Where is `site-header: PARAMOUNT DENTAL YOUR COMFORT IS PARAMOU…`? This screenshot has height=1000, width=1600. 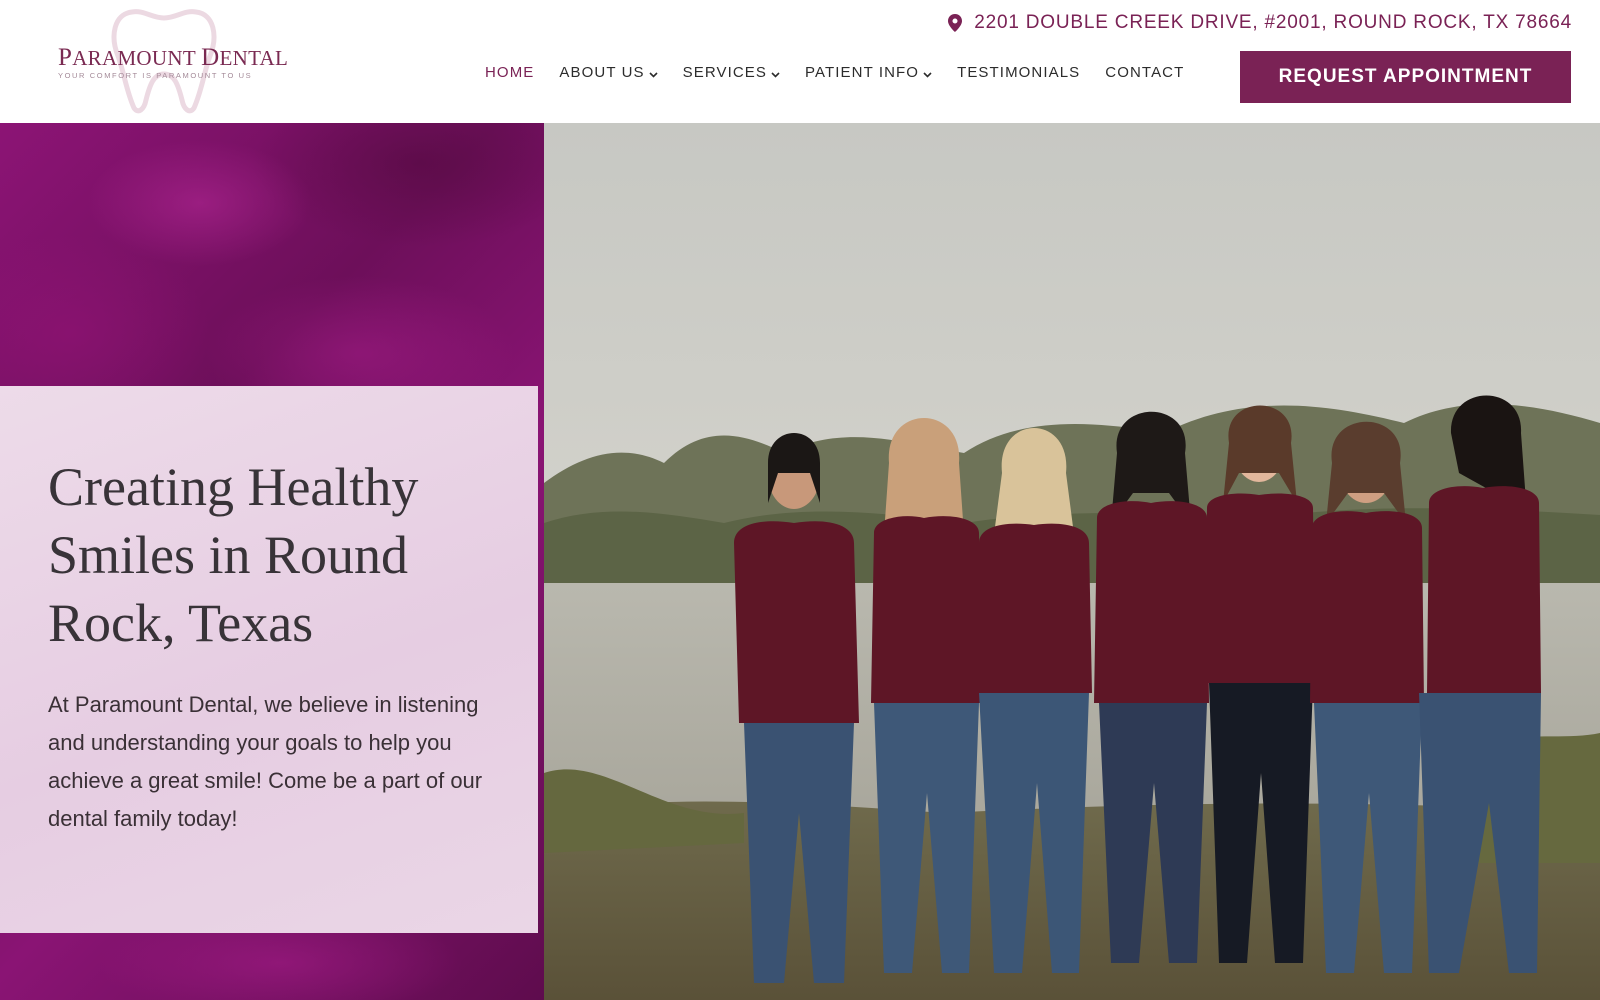 site-header: PARAMOUNT DENTAL YOUR COMFORT IS PARAMOU… is located at coordinates (800, 61).